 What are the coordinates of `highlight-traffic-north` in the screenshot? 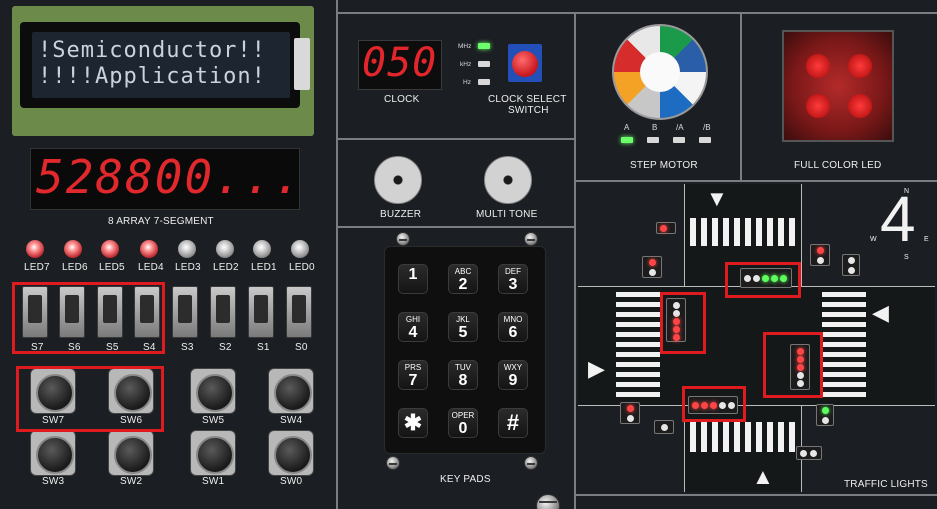 It's located at (763, 280).